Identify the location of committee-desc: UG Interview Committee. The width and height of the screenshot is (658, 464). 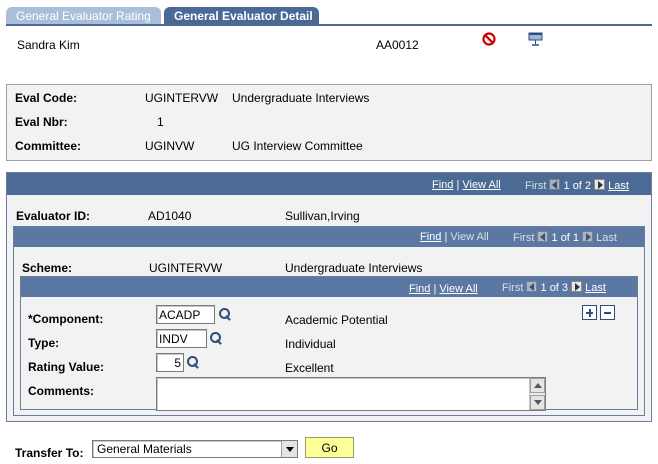
(297, 146).